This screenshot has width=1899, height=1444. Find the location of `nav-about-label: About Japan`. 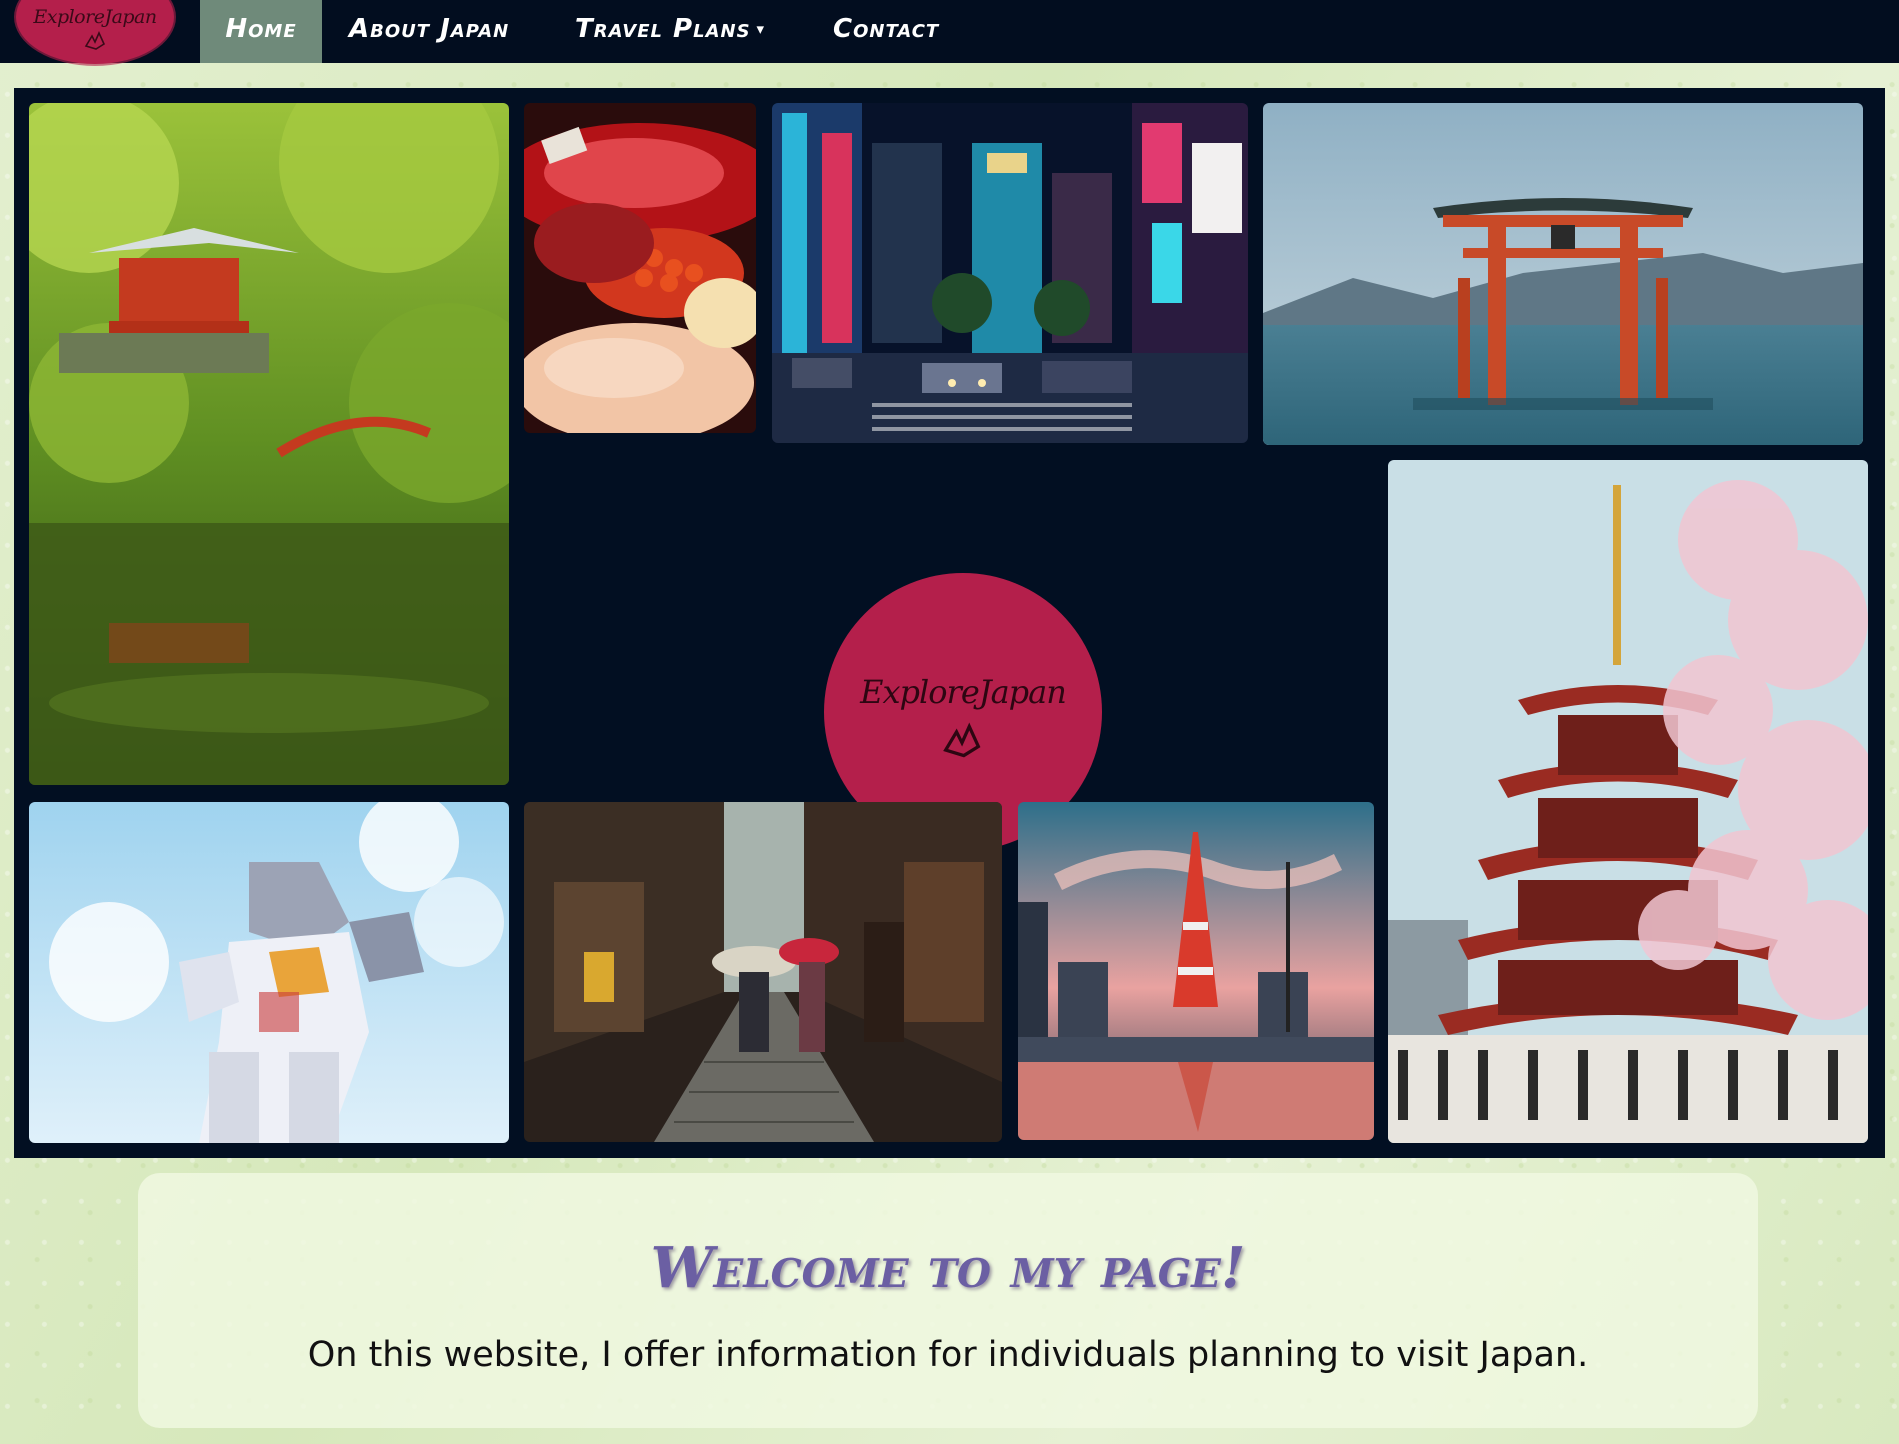

nav-about-label: About Japan is located at coordinates (429, 29).